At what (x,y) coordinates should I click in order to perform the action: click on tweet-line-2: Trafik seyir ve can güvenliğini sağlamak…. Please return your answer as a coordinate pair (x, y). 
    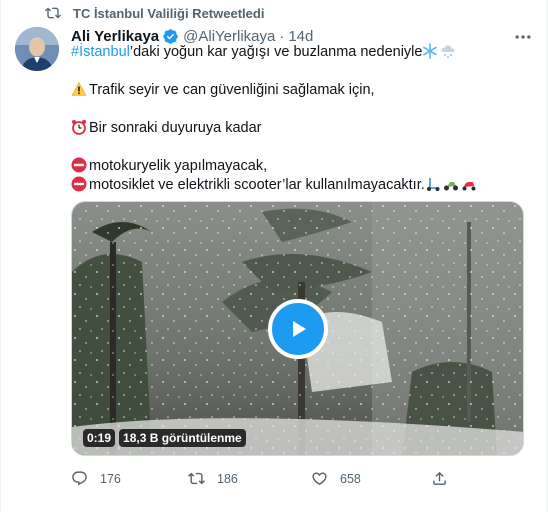
    Looking at the image, I should click on (301, 90).